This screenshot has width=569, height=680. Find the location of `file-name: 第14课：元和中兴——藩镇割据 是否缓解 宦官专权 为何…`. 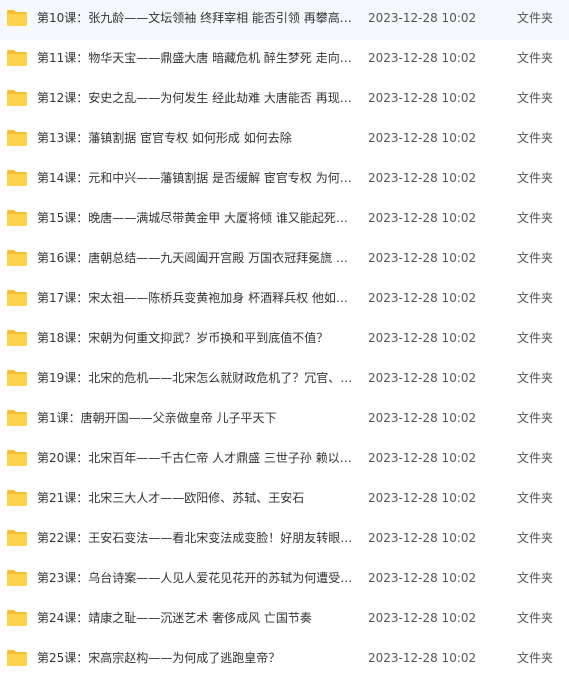

file-name: 第14课：元和中兴——藩镇割据 是否缓解 宦官专权 为何… is located at coordinates (196, 178).